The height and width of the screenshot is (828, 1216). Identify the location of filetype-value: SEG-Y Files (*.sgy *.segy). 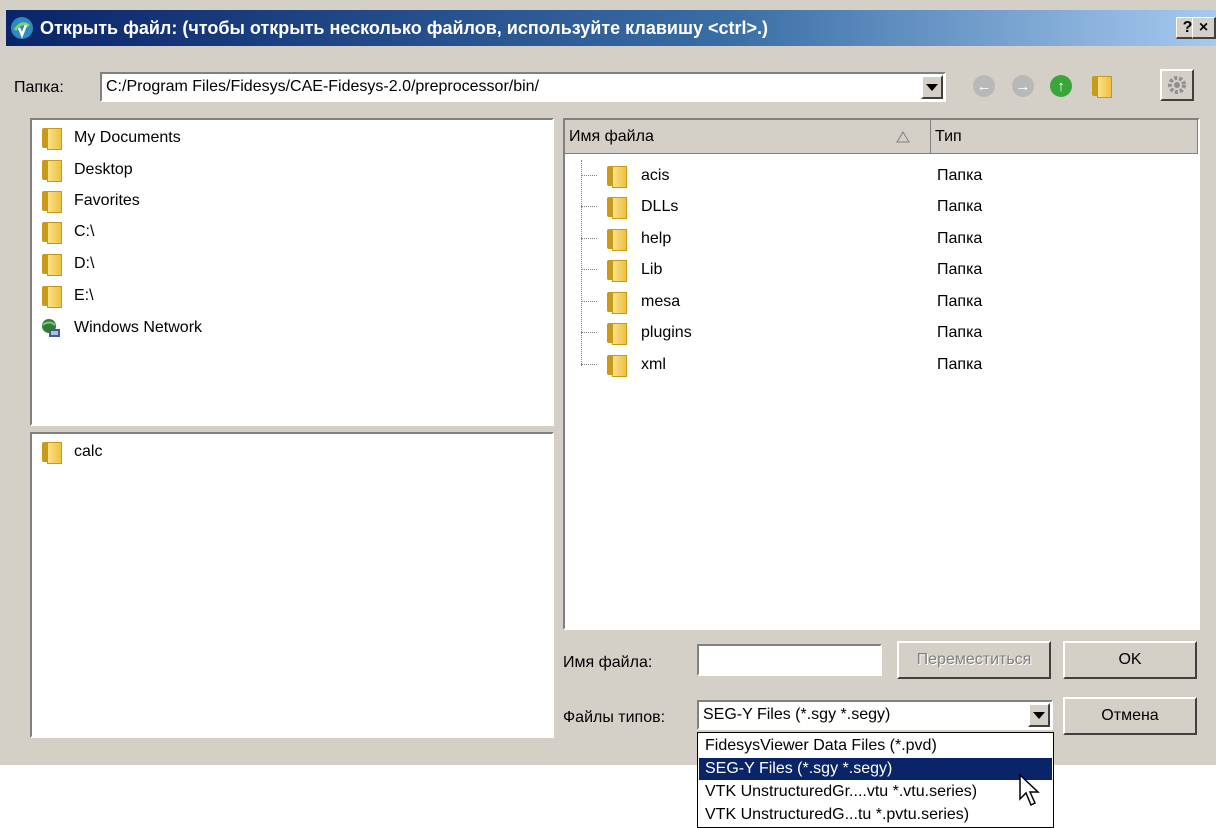
(797, 714).